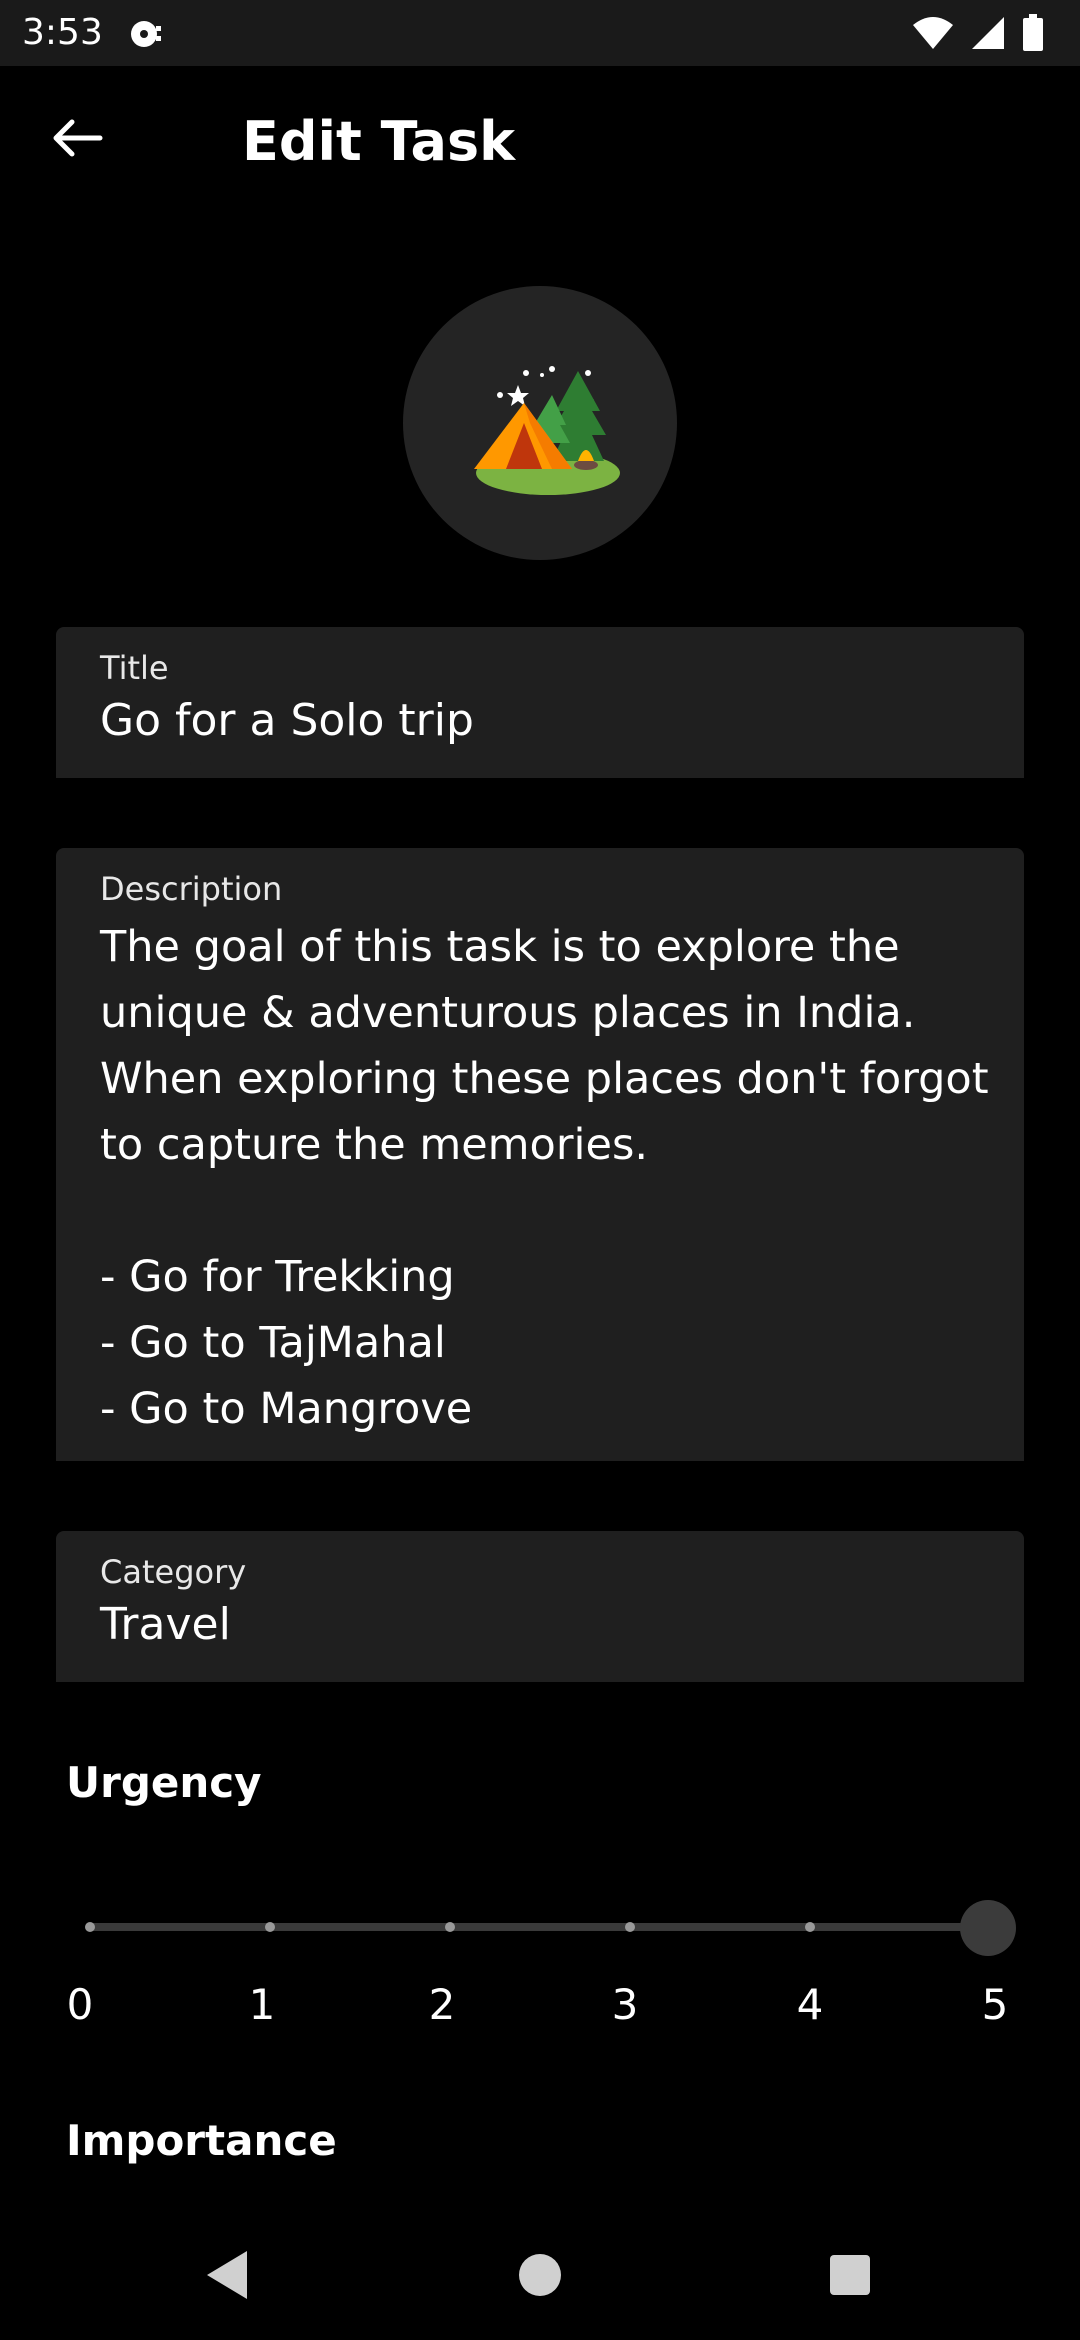  I want to click on urgency-tick-label: 0, so click(80, 2004).